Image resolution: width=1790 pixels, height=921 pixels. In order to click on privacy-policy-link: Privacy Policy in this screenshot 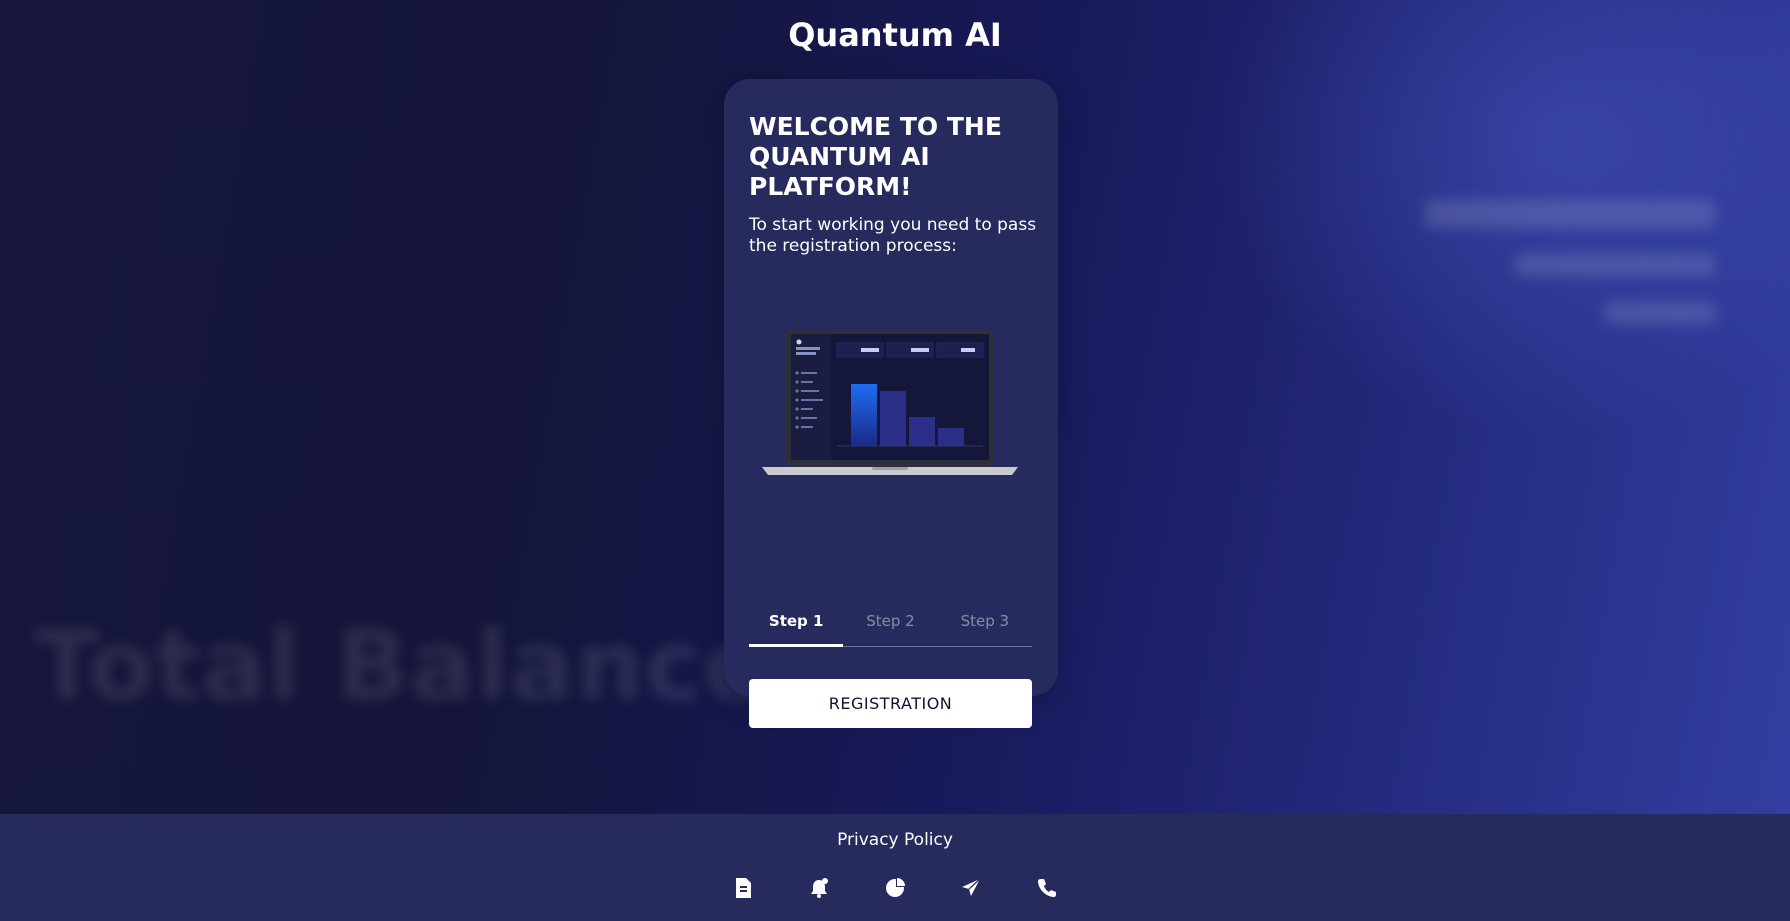, I will do `click(895, 840)`.